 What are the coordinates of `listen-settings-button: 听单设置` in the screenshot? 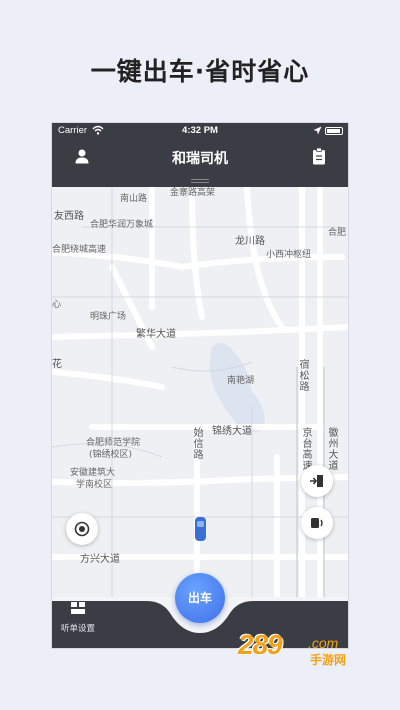 It's located at (78, 617).